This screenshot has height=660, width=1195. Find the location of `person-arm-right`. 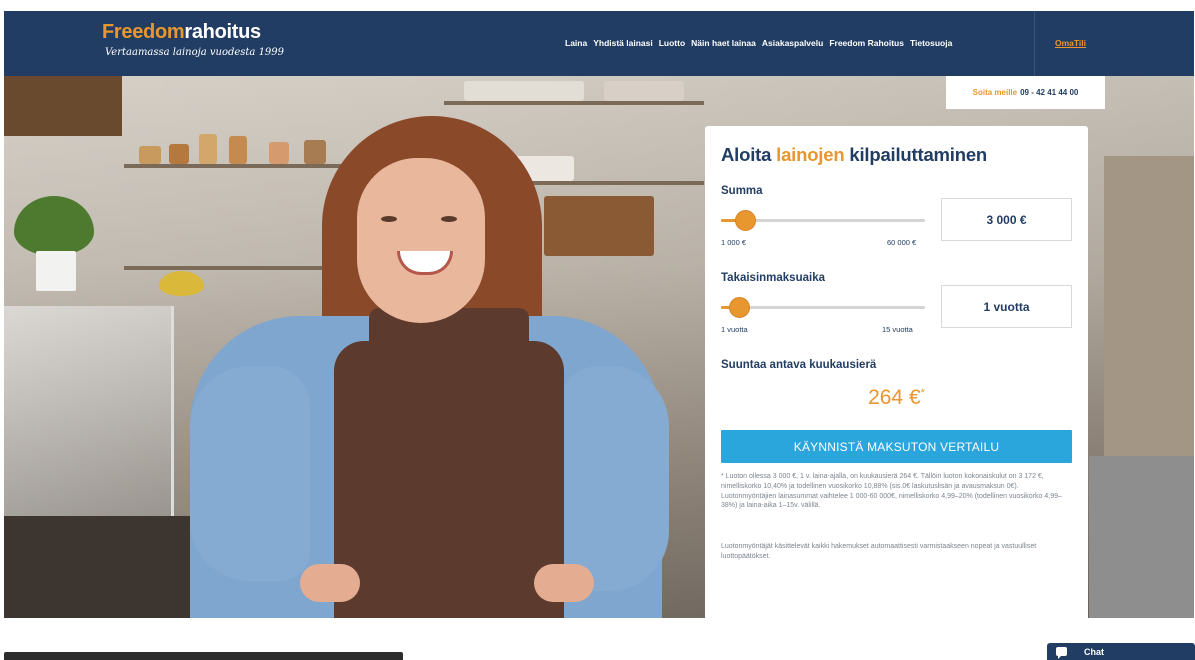

person-arm-right is located at coordinates (614, 478).